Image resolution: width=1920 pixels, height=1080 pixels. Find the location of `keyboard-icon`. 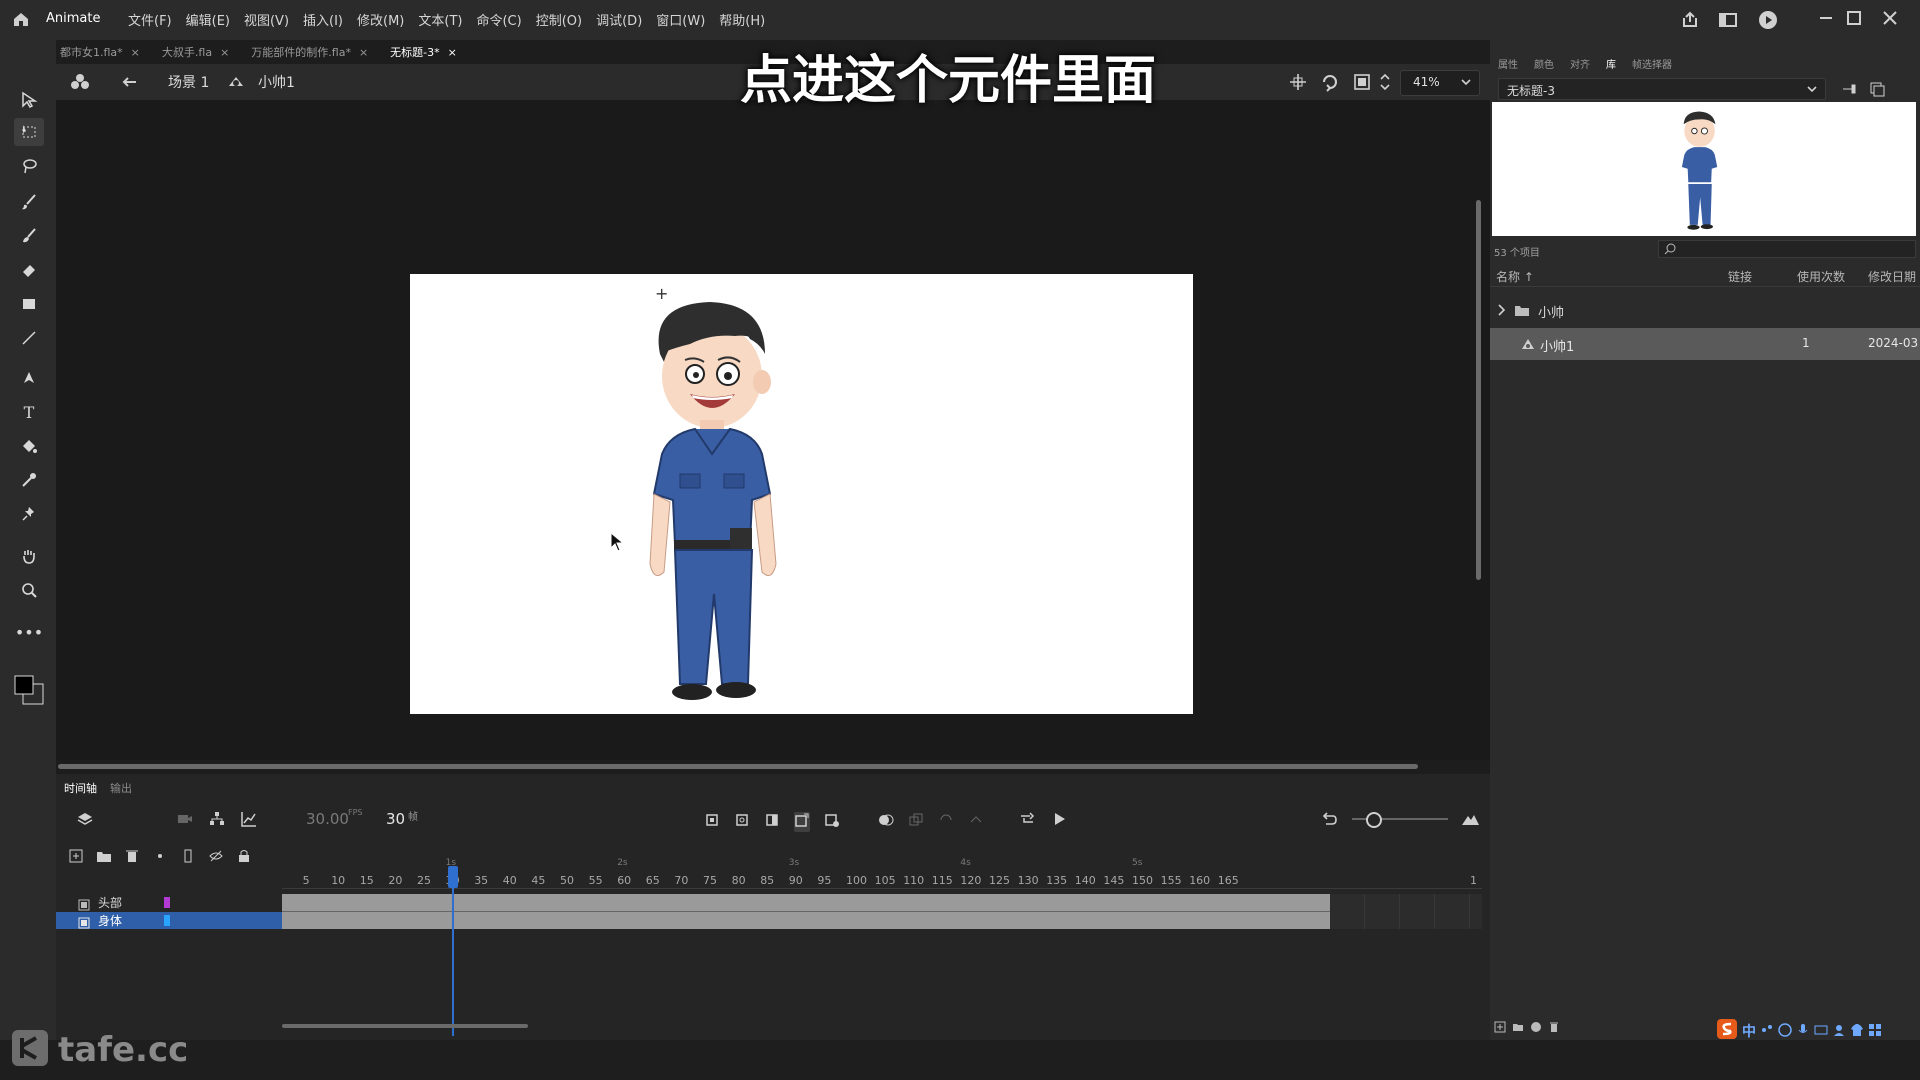

keyboard-icon is located at coordinates (1821, 1031).